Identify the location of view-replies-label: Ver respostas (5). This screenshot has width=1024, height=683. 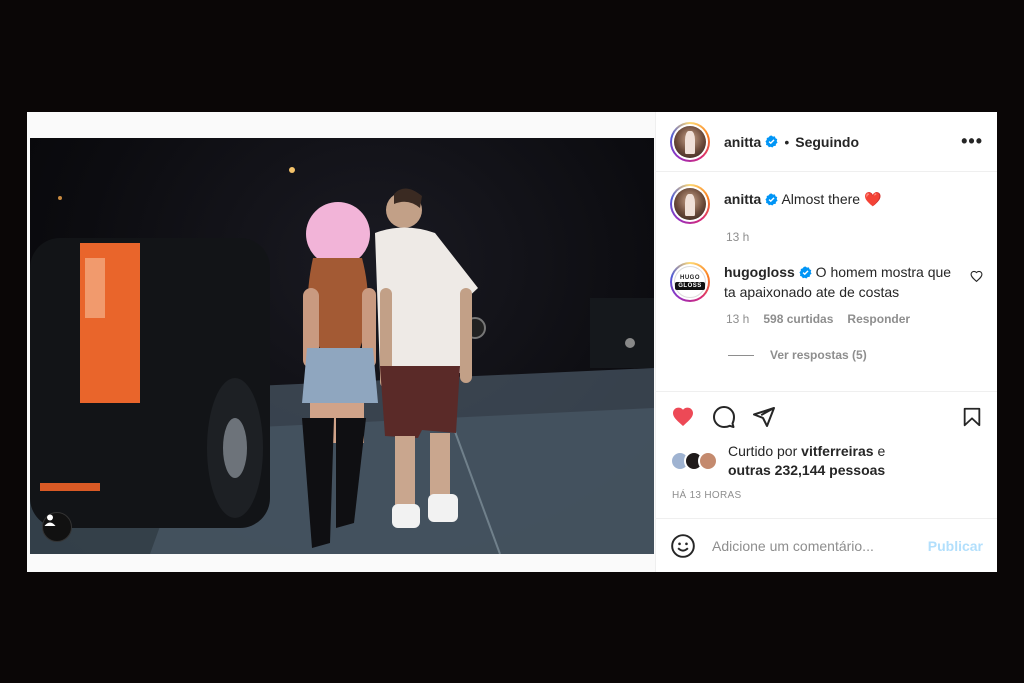
(818, 355).